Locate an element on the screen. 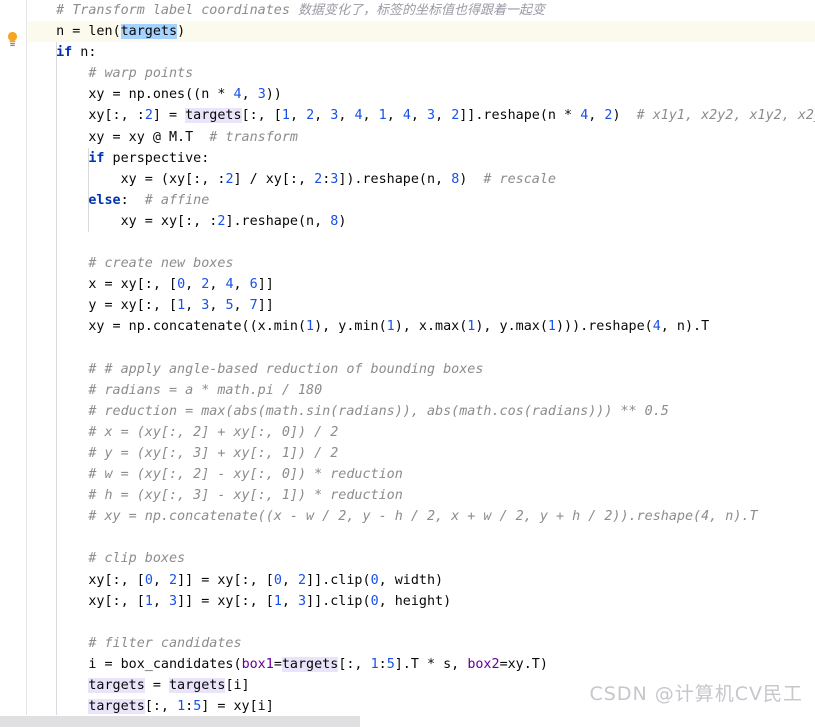 The image size is (815, 728). code-line: xy = xy @ M.T # transform is located at coordinates (421, 137).